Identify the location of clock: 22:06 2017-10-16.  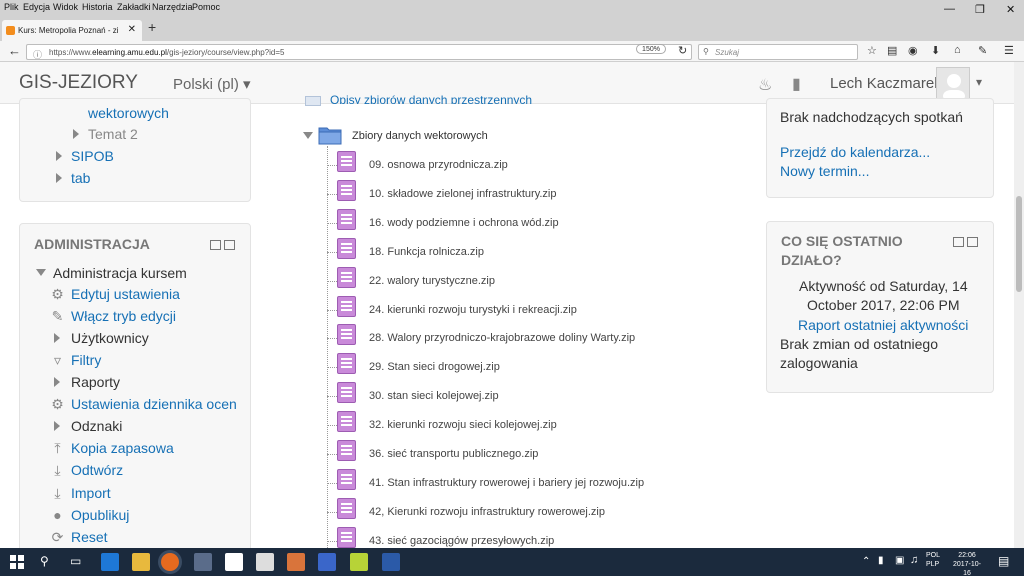
(967, 564).